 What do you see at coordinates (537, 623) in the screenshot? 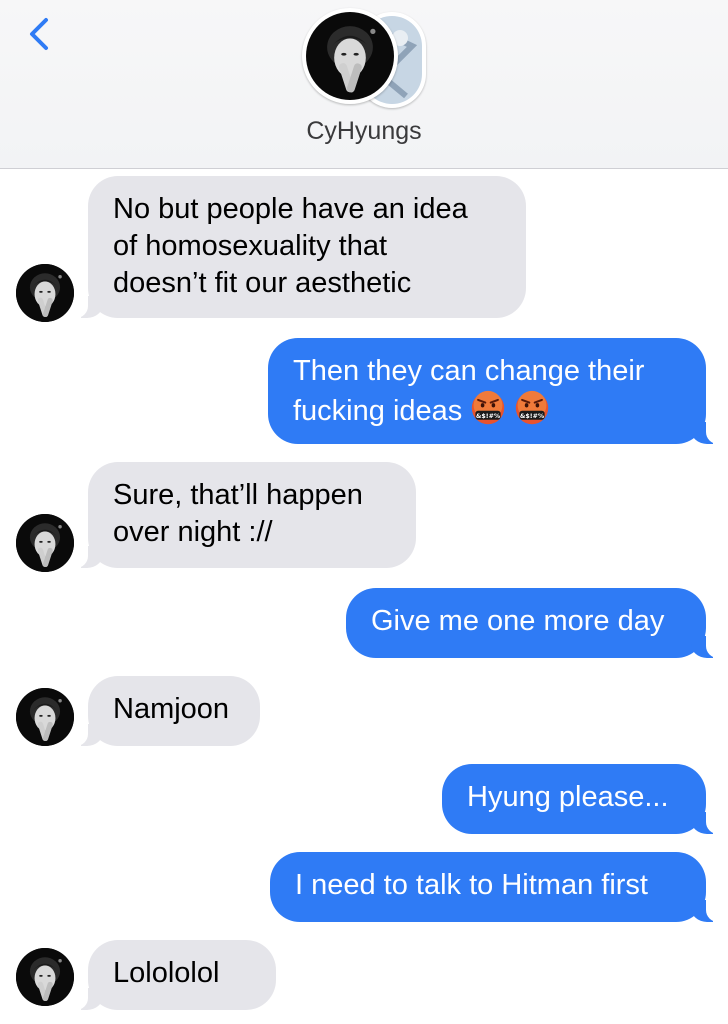
I see `outgoing-message: Give me one more day` at bounding box center [537, 623].